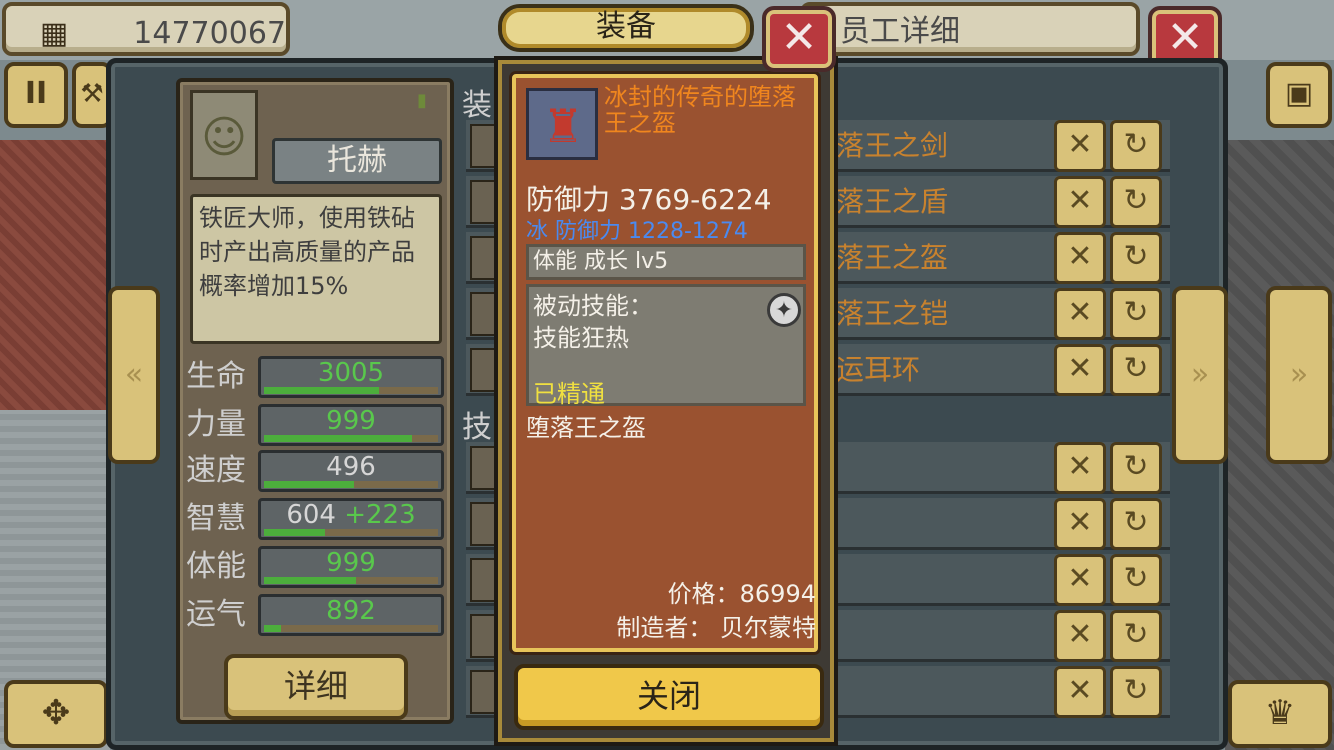 This screenshot has width=1334, height=750. I want to click on stat-row-luck: 运气 892, so click(316, 615).